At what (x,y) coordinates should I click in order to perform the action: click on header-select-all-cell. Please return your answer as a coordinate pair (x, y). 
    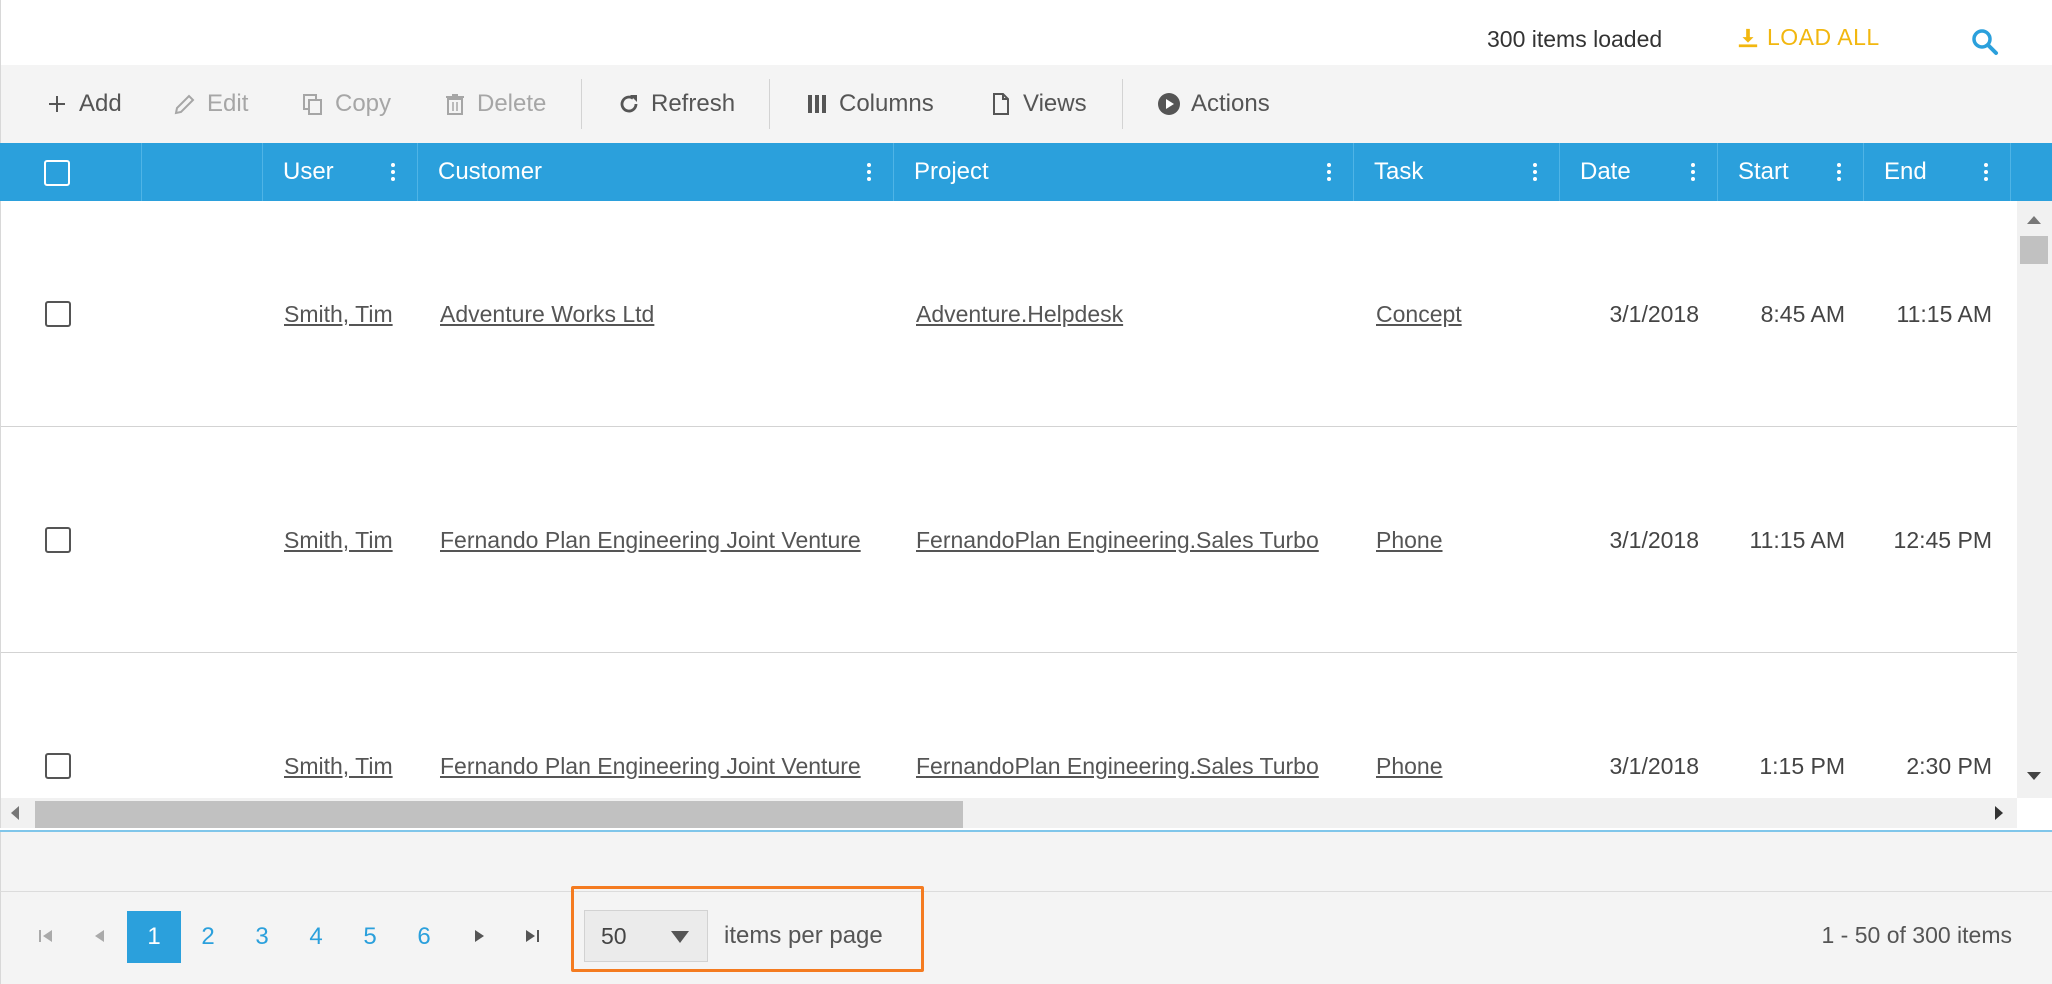
    Looking at the image, I should click on (71, 172).